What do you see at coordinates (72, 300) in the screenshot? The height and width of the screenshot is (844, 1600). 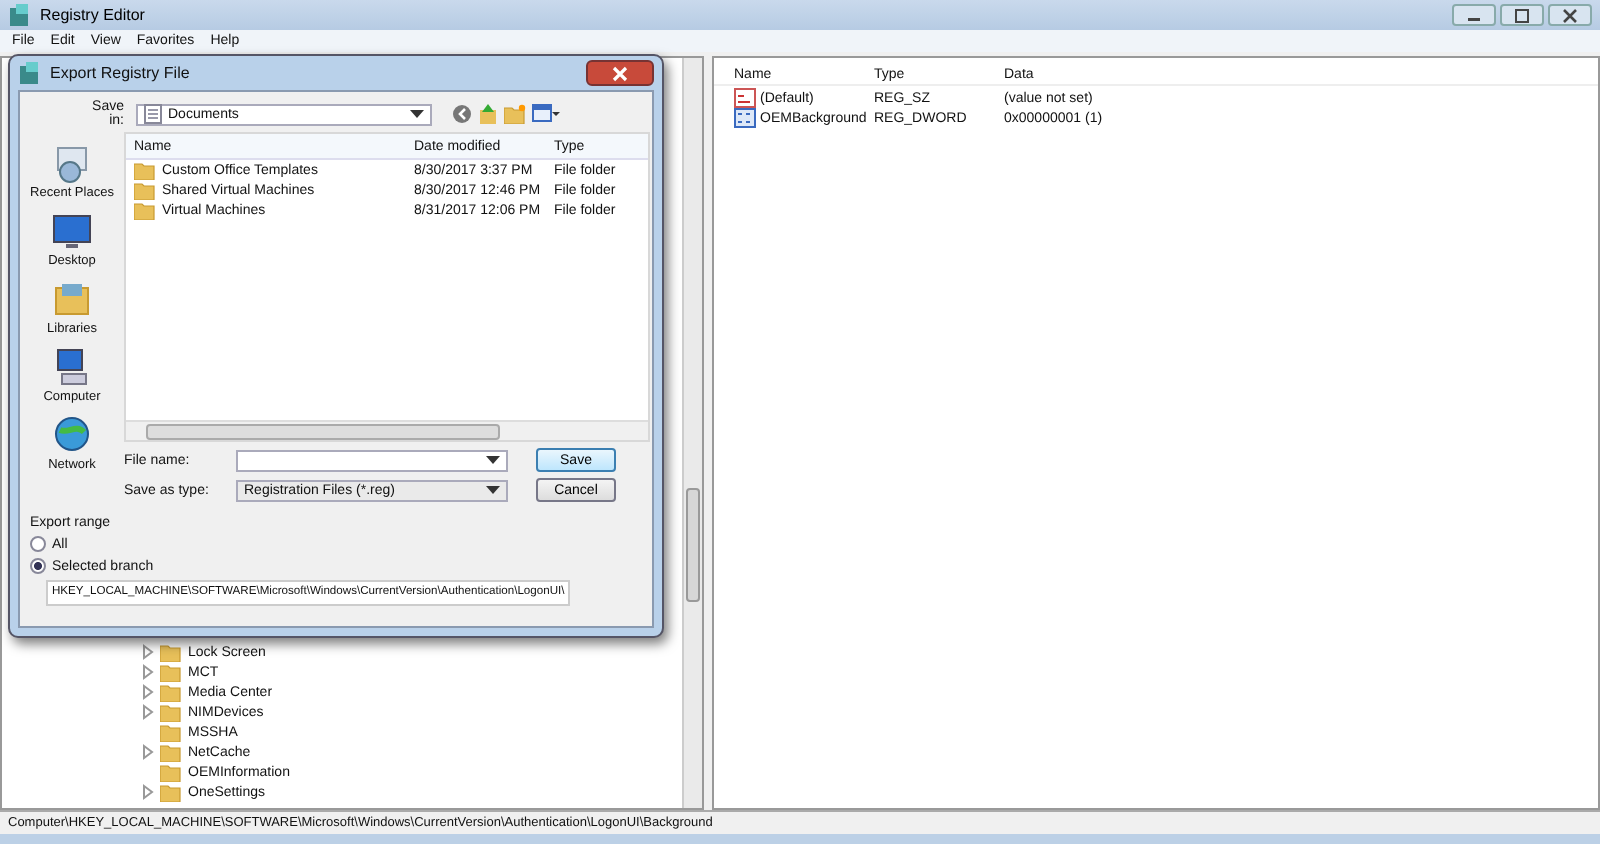 I see `library-folder-icon` at bounding box center [72, 300].